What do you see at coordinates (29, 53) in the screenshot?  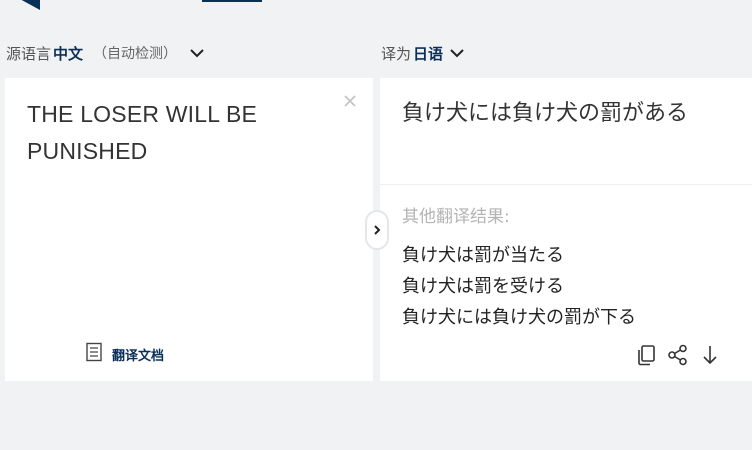 I see `source-language-prefix: 源语言` at bounding box center [29, 53].